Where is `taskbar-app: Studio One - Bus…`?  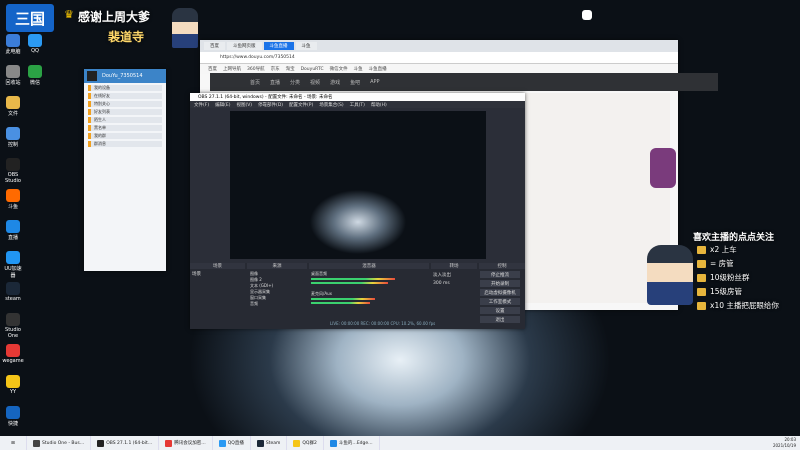
taskbar-app: Studio One - Bus… is located at coordinates (59, 443).